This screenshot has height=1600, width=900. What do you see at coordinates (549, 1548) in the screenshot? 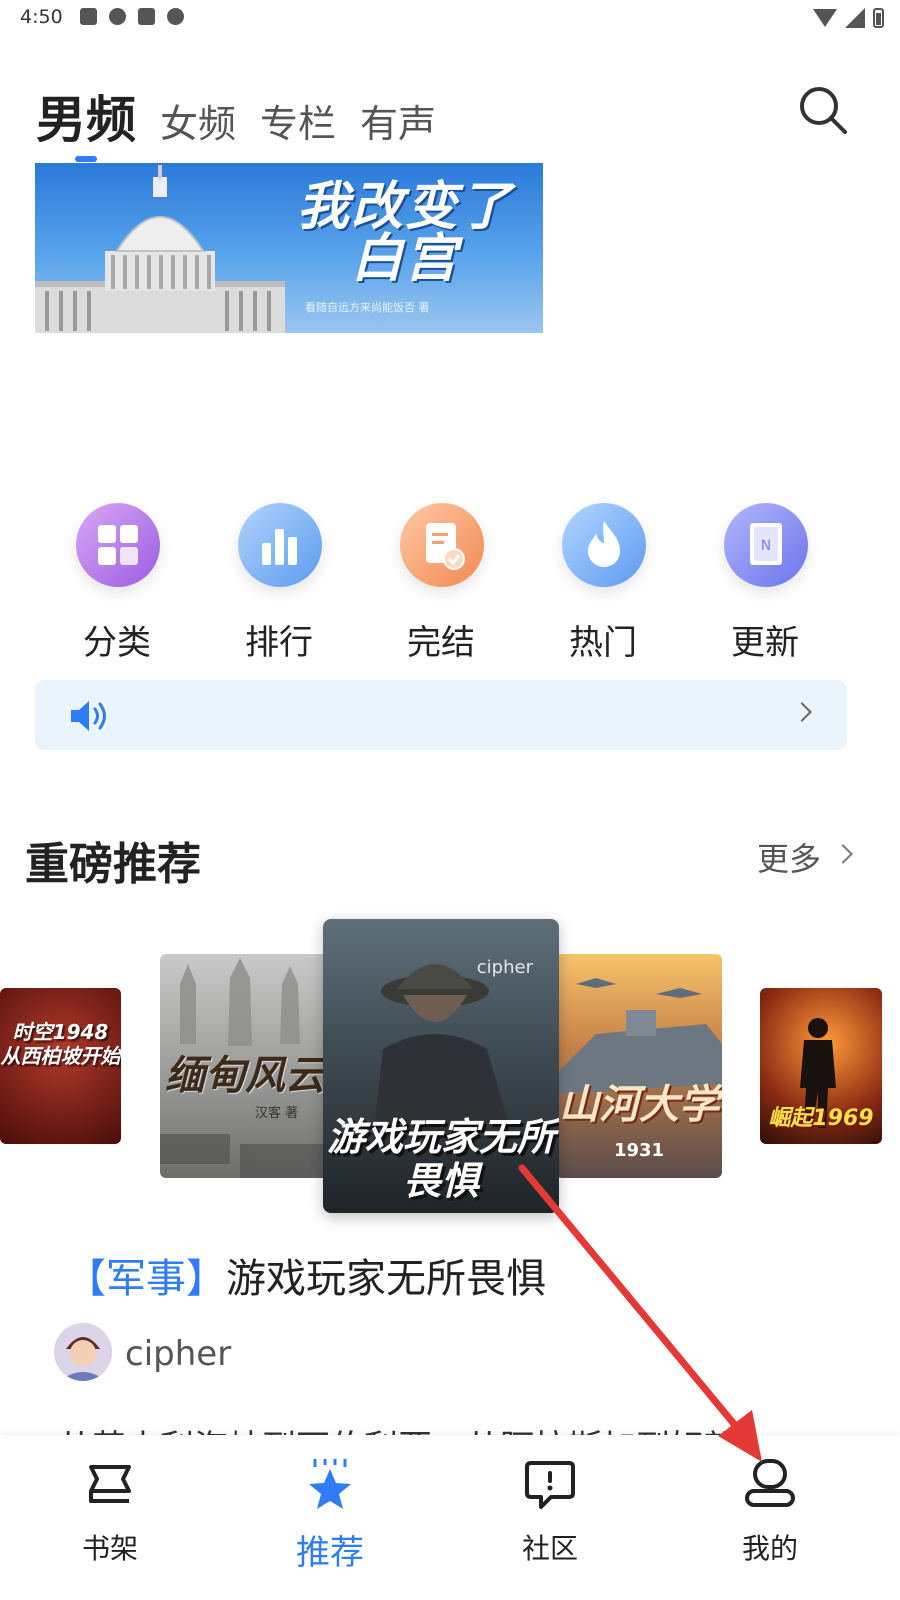
I see `nav-community-label: 社区` at bounding box center [549, 1548].